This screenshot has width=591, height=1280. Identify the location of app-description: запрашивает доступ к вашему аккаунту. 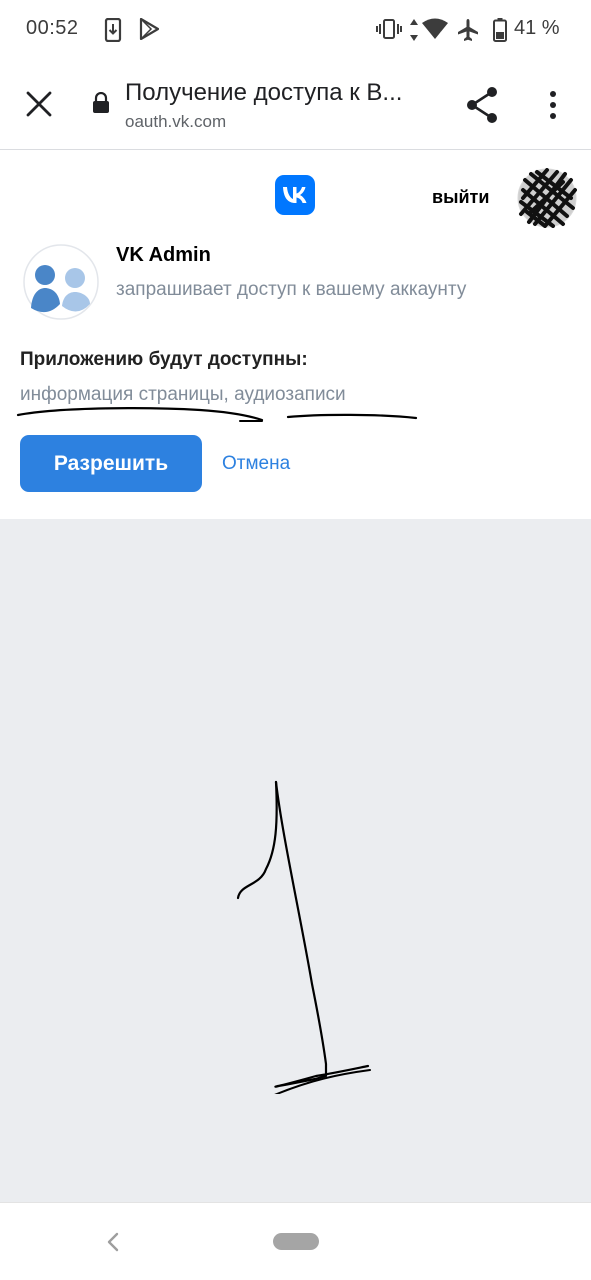
(291, 289).